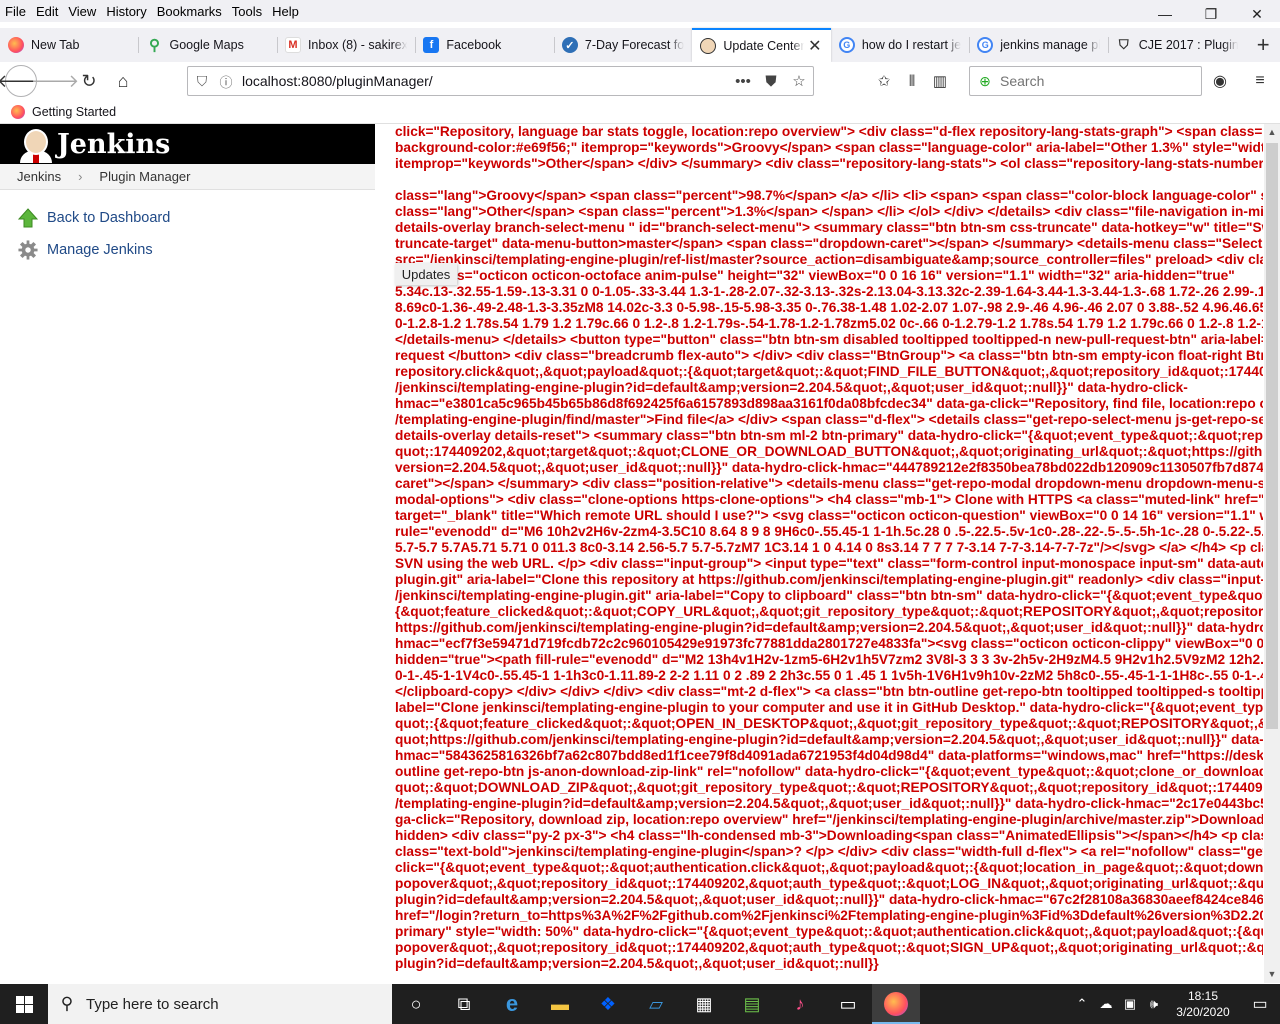 Image resolution: width=1280 pixels, height=1024 pixels. What do you see at coordinates (1272, 436) in the screenshot?
I see `scrollbar-thumb` at bounding box center [1272, 436].